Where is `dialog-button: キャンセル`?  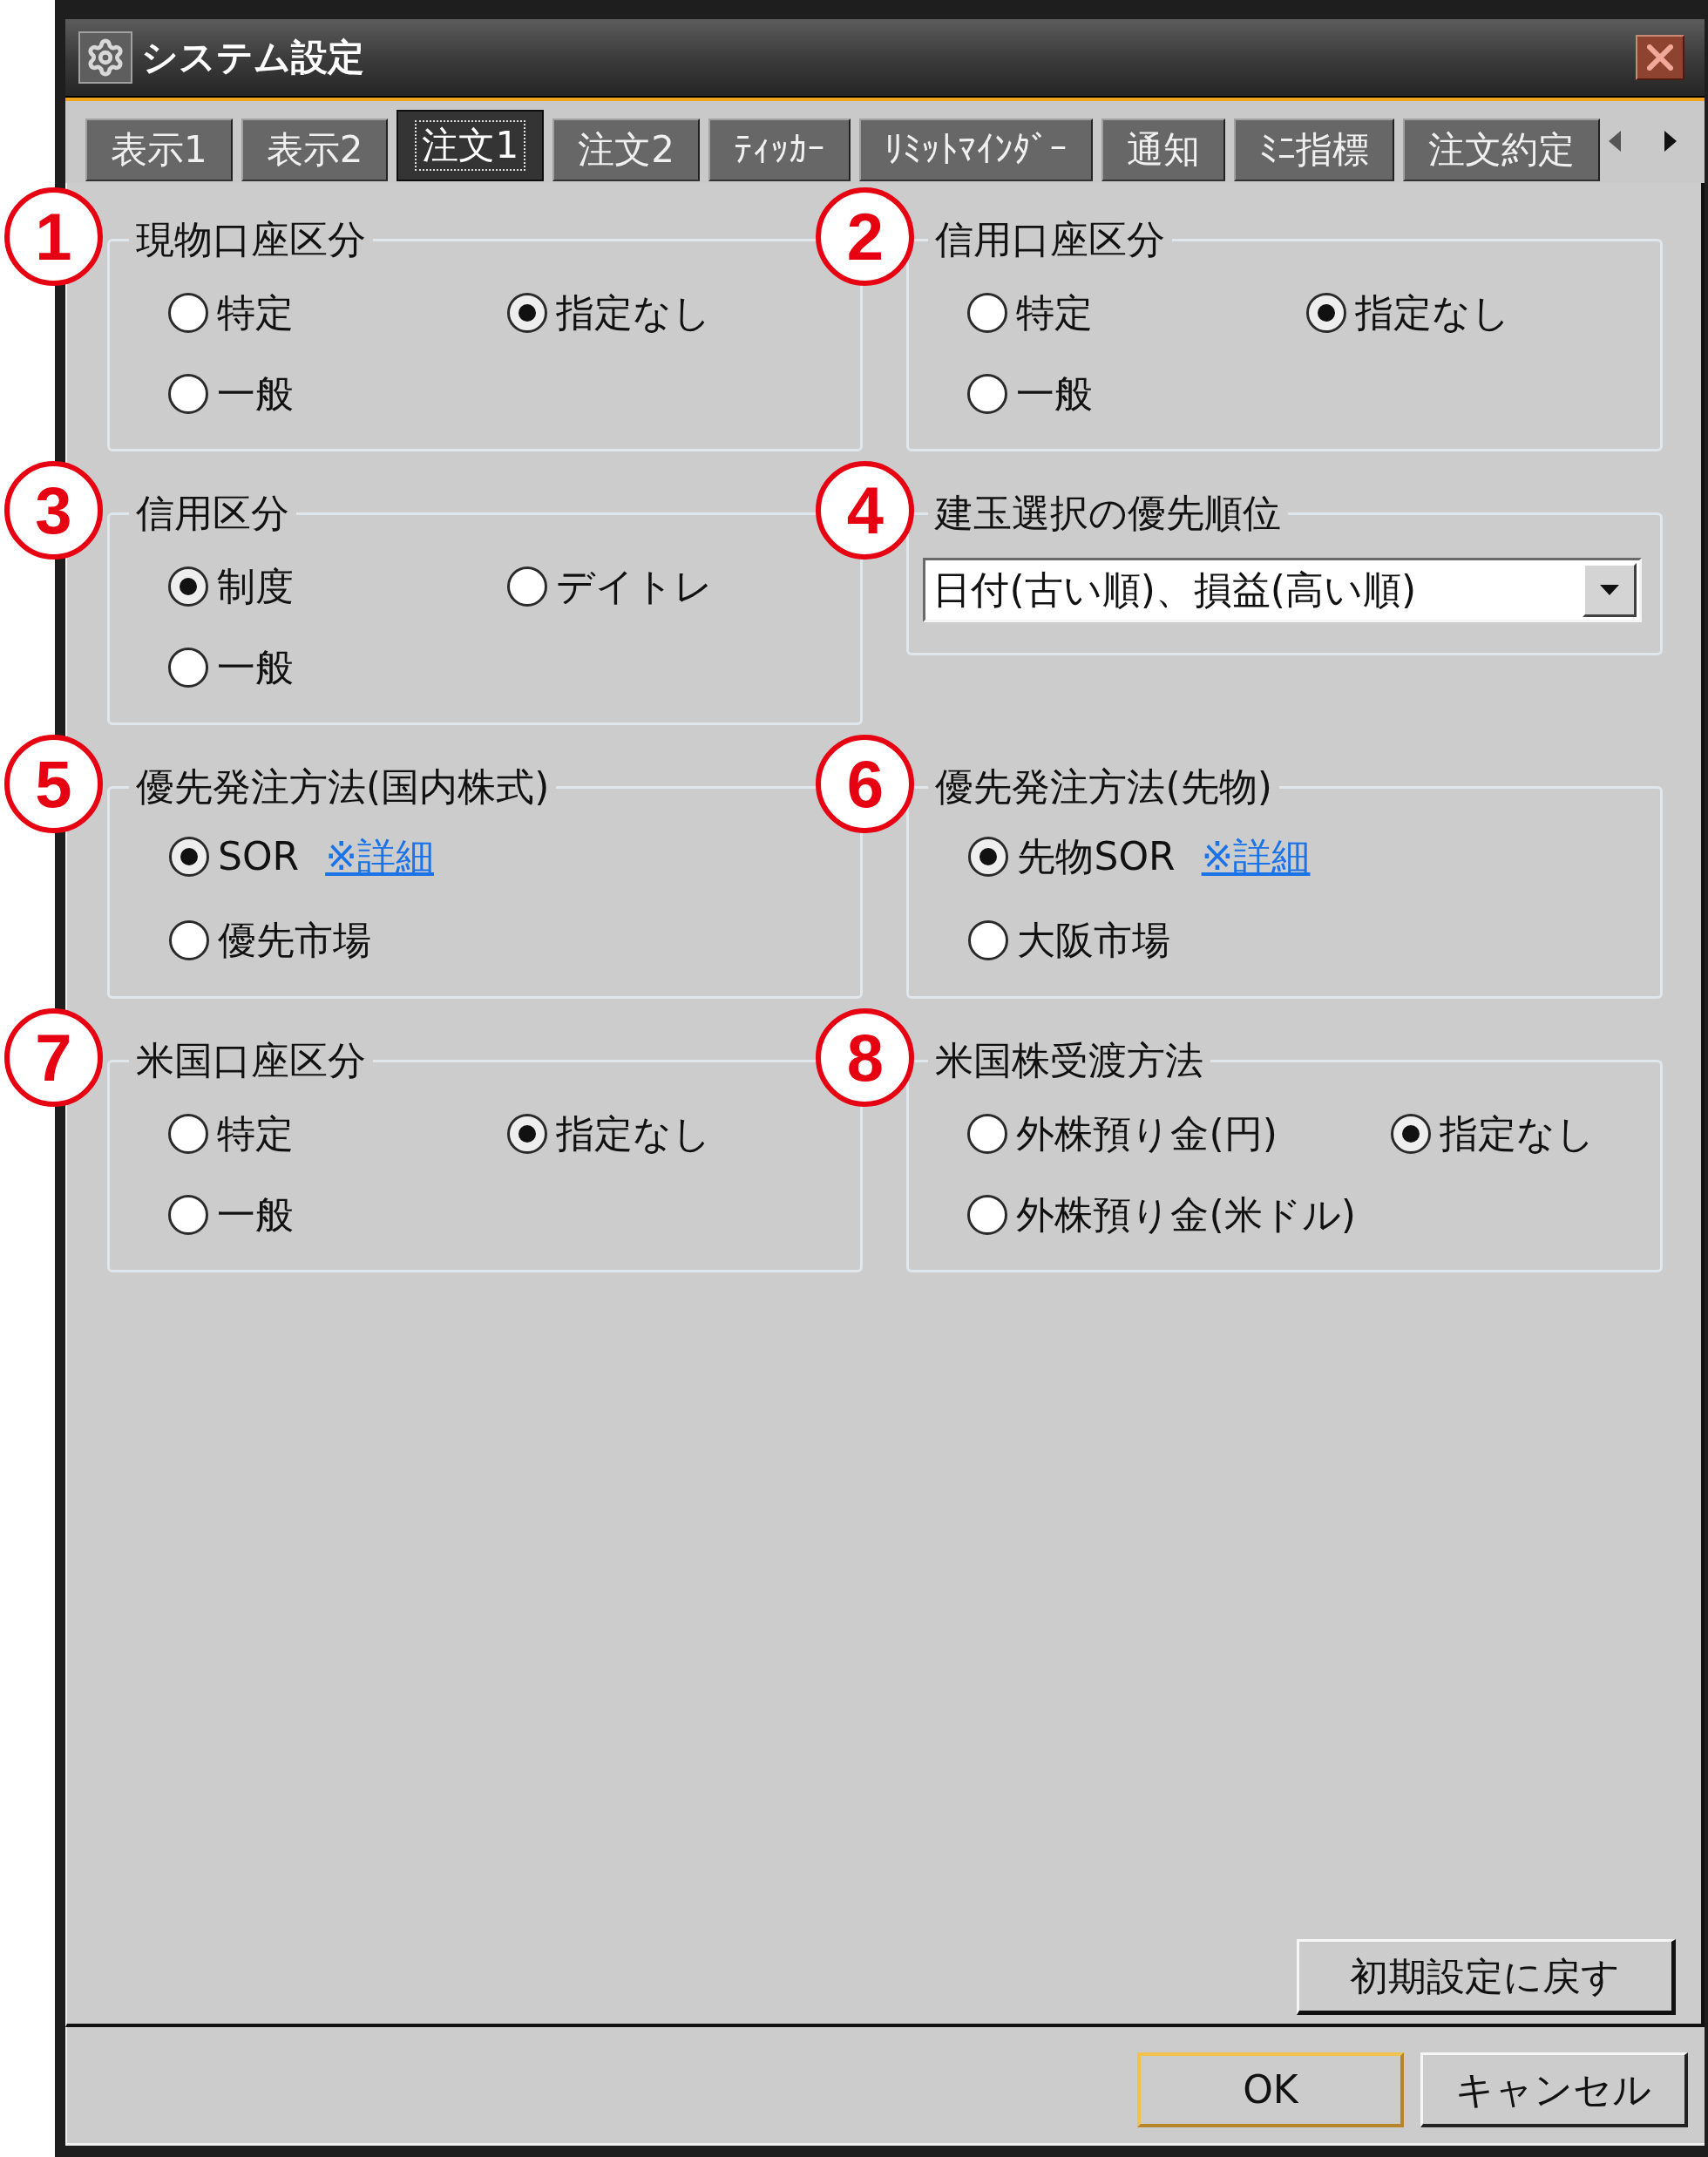
dialog-button: キャンセル is located at coordinates (1554, 2089).